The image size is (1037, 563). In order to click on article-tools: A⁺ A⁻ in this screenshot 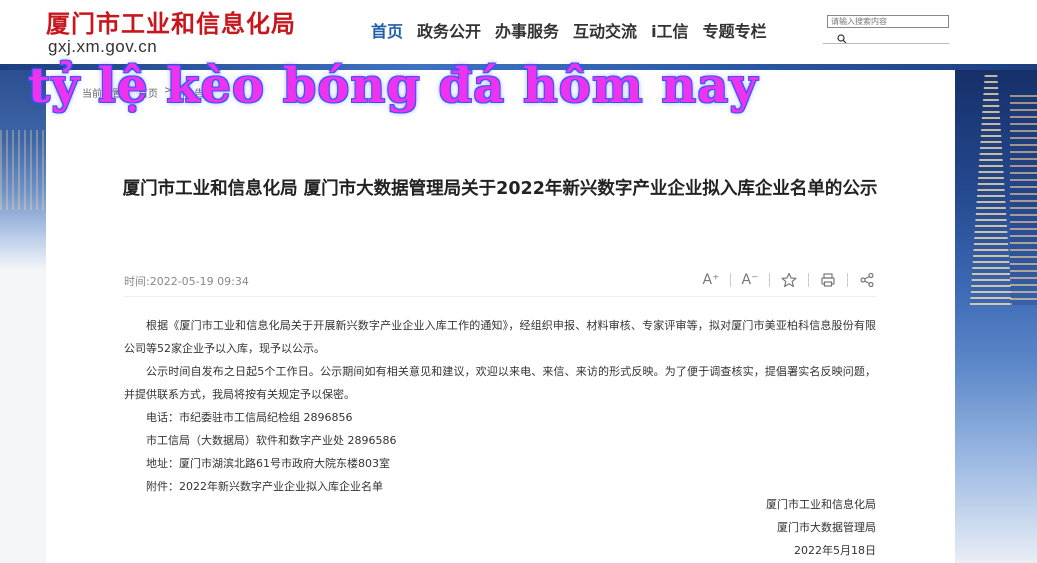, I will do `click(789, 280)`.